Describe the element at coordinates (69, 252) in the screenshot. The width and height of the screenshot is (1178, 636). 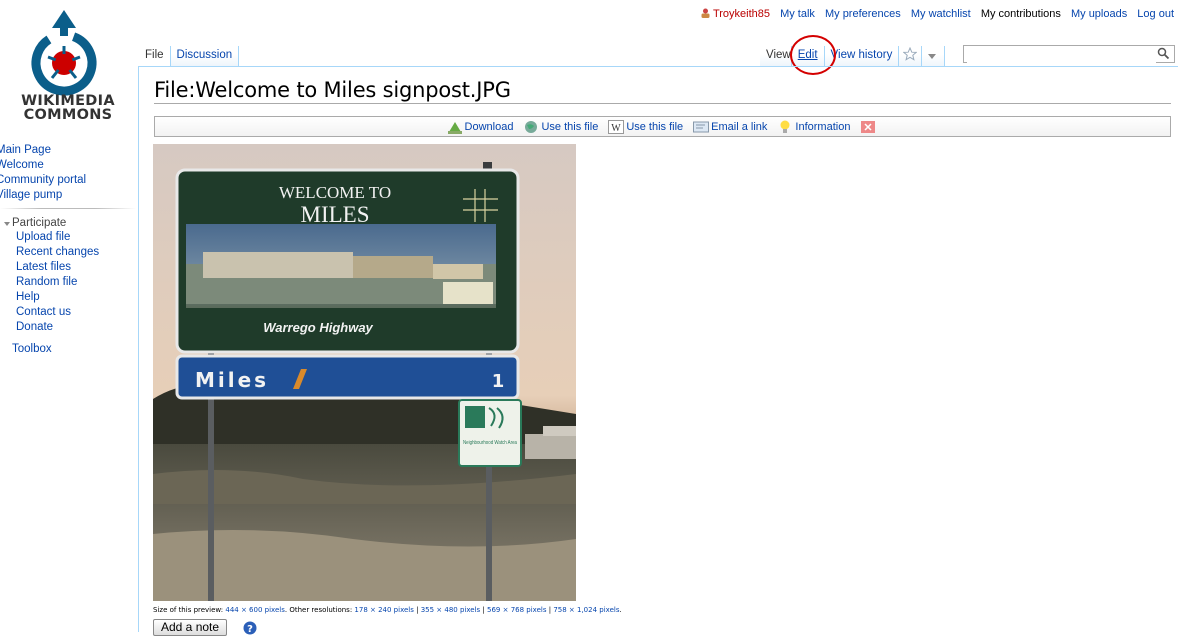
I see `sidebar-item-recent-changes: Recent changes` at that location.